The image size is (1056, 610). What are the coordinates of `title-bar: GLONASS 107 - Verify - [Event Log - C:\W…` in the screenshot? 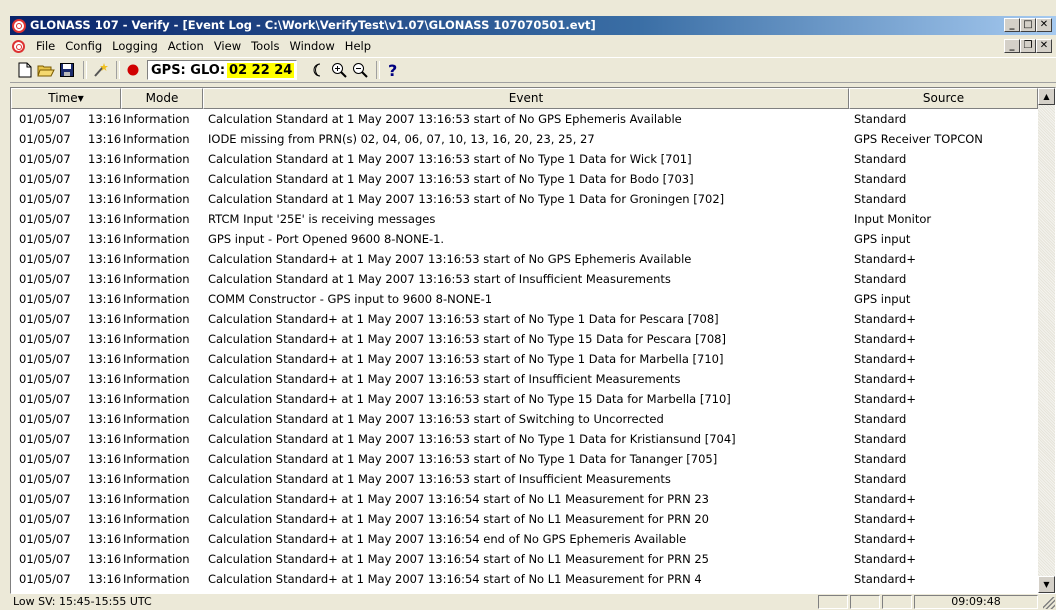 It's located at (533, 25).